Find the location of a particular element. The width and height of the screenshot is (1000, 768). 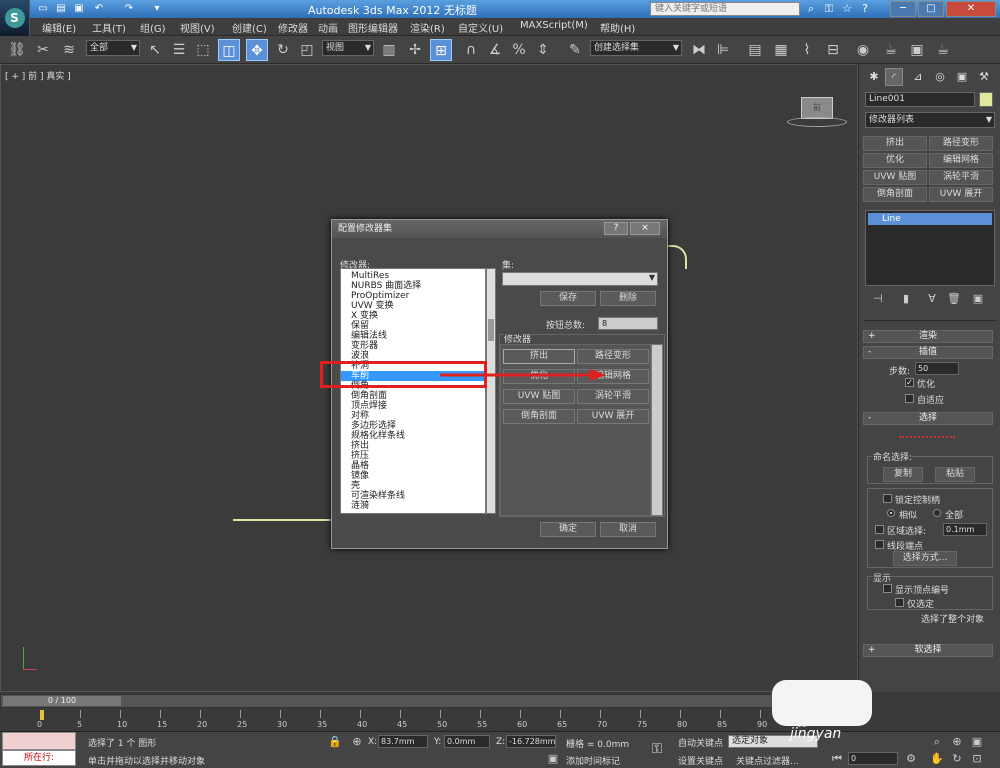

panel-button-extrude: 挤出 is located at coordinates (539, 356).